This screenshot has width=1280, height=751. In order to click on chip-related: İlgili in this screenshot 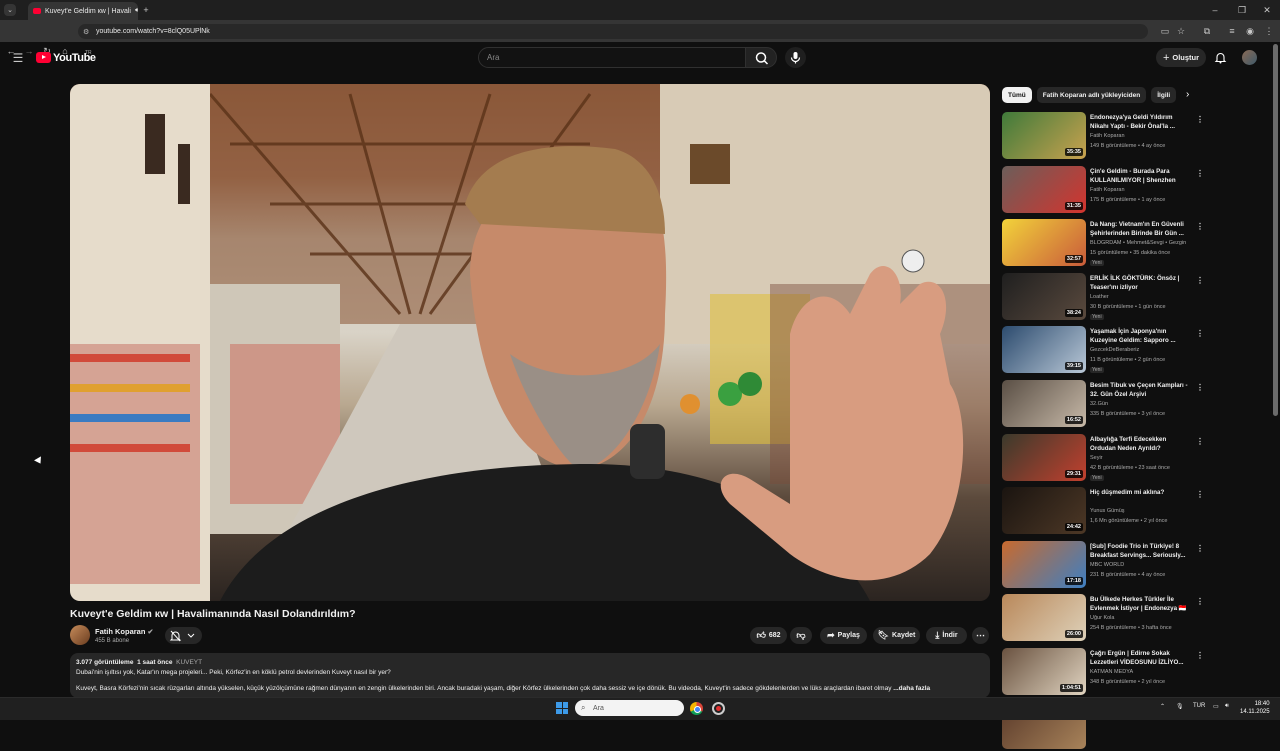, I will do `click(1164, 95)`.